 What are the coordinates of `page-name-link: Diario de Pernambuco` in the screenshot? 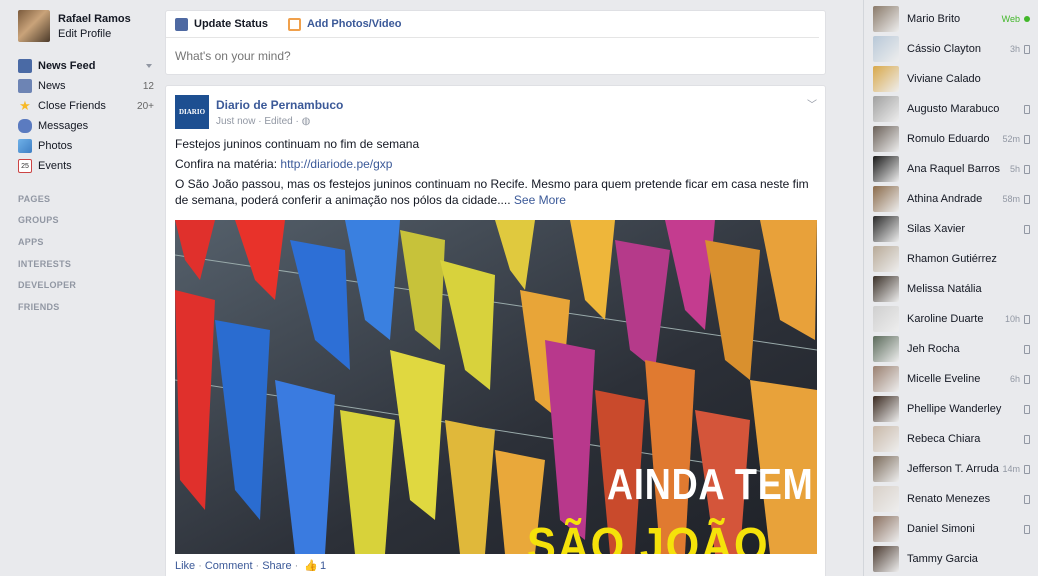 It's located at (279, 105).